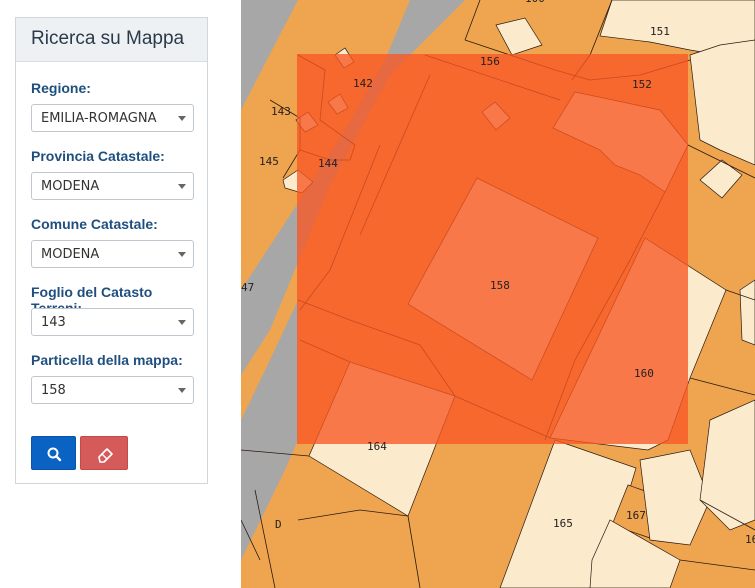 This screenshot has width=755, height=588. What do you see at coordinates (108, 38) in the screenshot?
I see `panel-title: Ricerca su Mappa` at bounding box center [108, 38].